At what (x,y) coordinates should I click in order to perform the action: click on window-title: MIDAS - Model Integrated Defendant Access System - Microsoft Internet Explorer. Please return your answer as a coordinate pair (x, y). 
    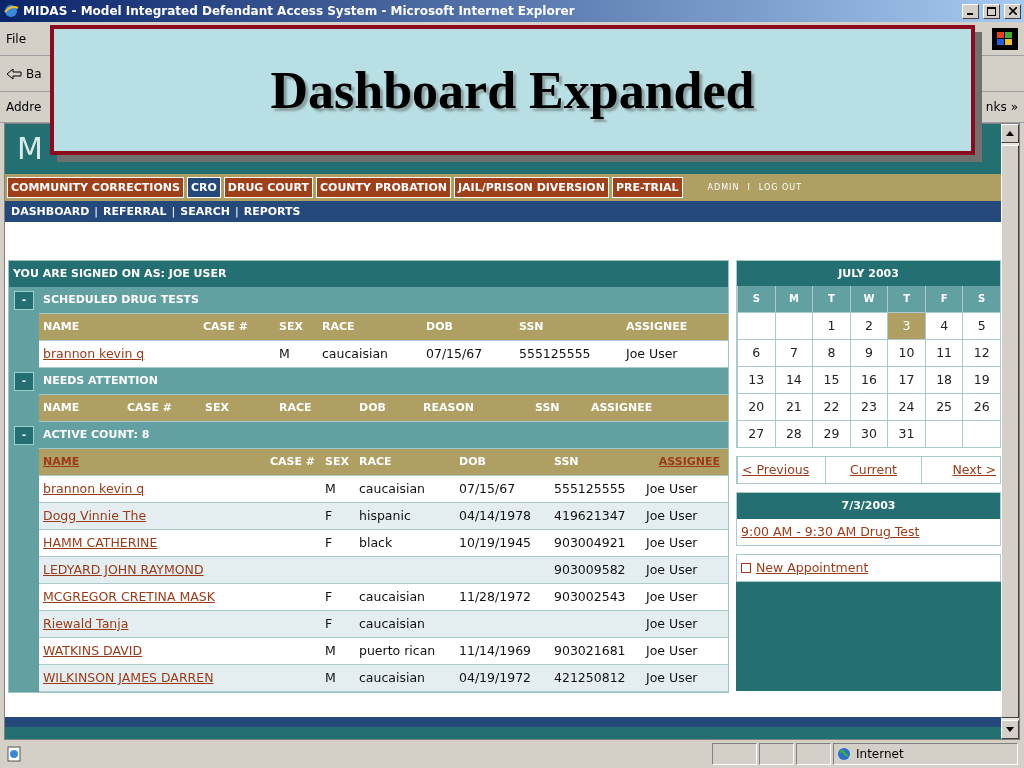
    Looking at the image, I should click on (299, 11).